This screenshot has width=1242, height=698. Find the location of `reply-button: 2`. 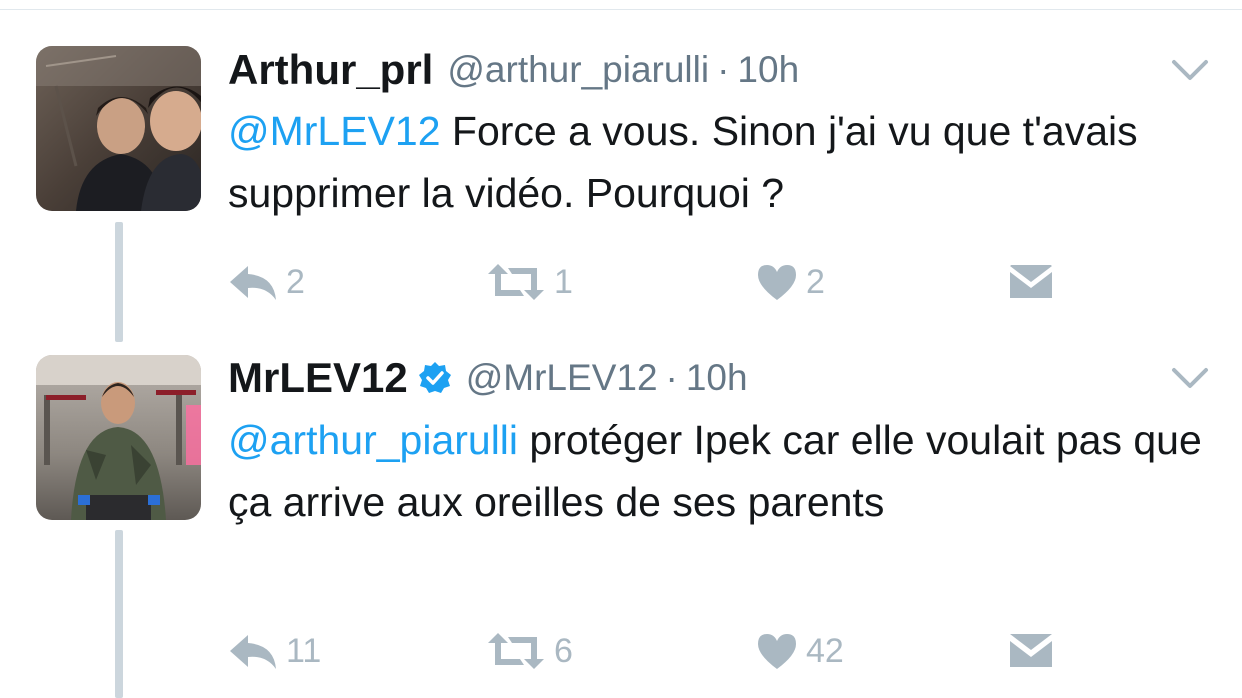

reply-button: 2 is located at coordinates (266, 282).